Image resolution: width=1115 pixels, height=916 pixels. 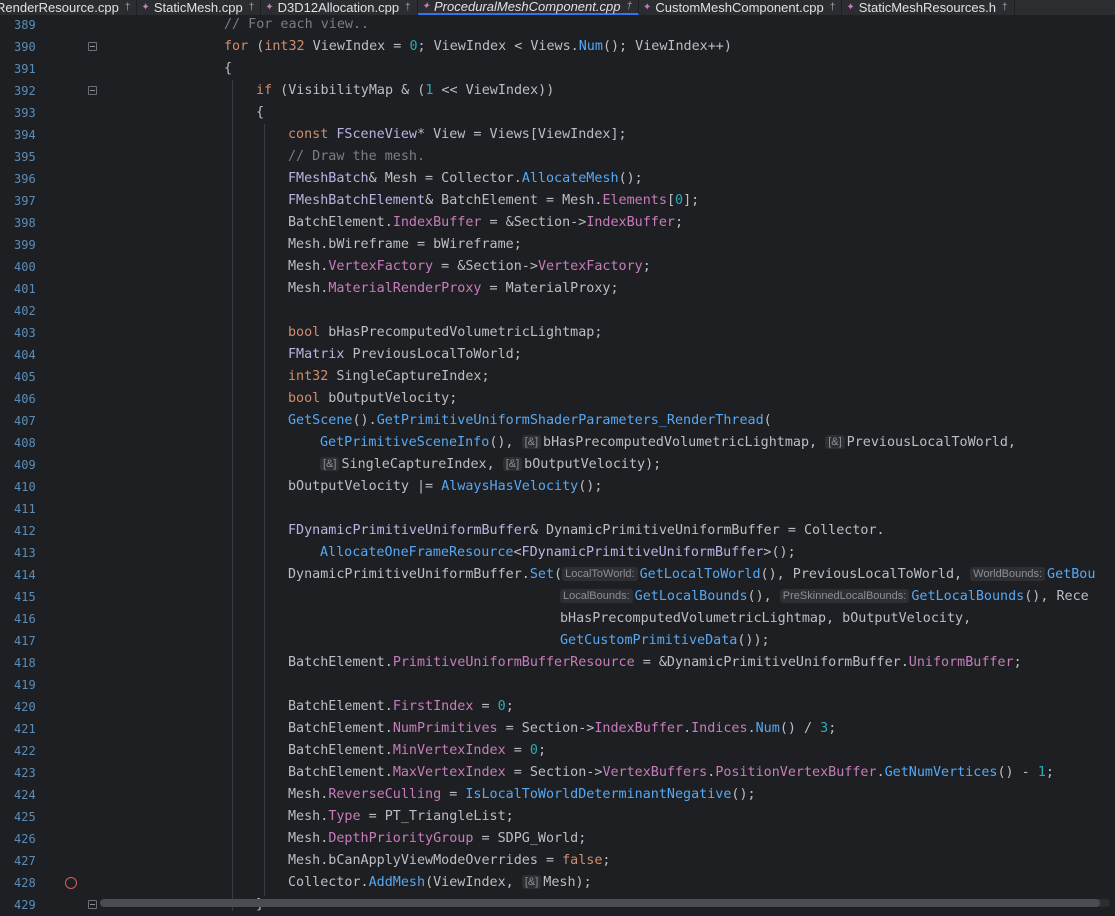 I want to click on line-number: 416, so click(x=25, y=619).